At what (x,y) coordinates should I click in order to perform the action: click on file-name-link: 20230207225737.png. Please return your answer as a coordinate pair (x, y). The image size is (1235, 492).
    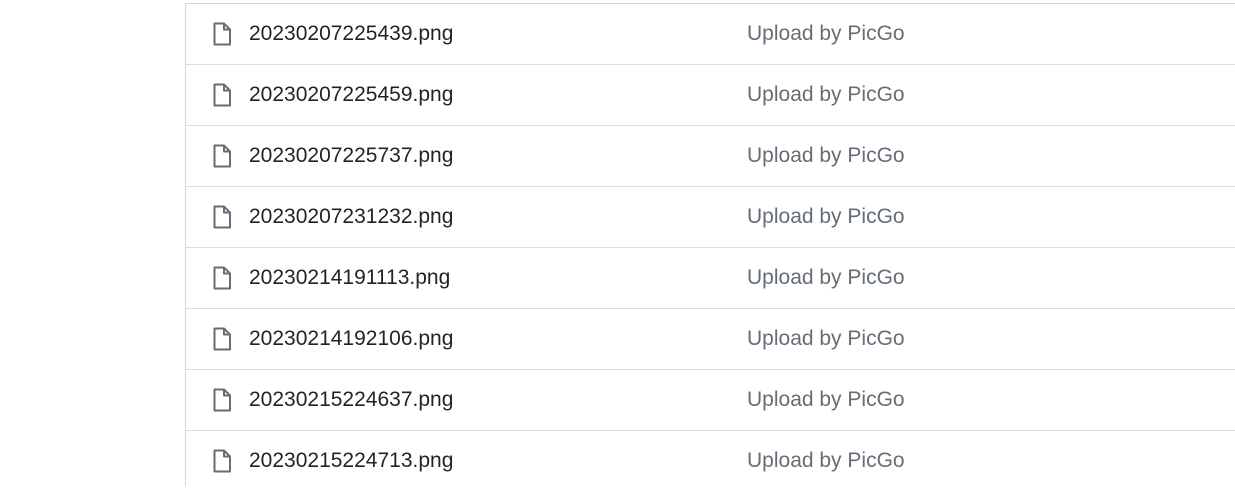
    Looking at the image, I should click on (351, 156).